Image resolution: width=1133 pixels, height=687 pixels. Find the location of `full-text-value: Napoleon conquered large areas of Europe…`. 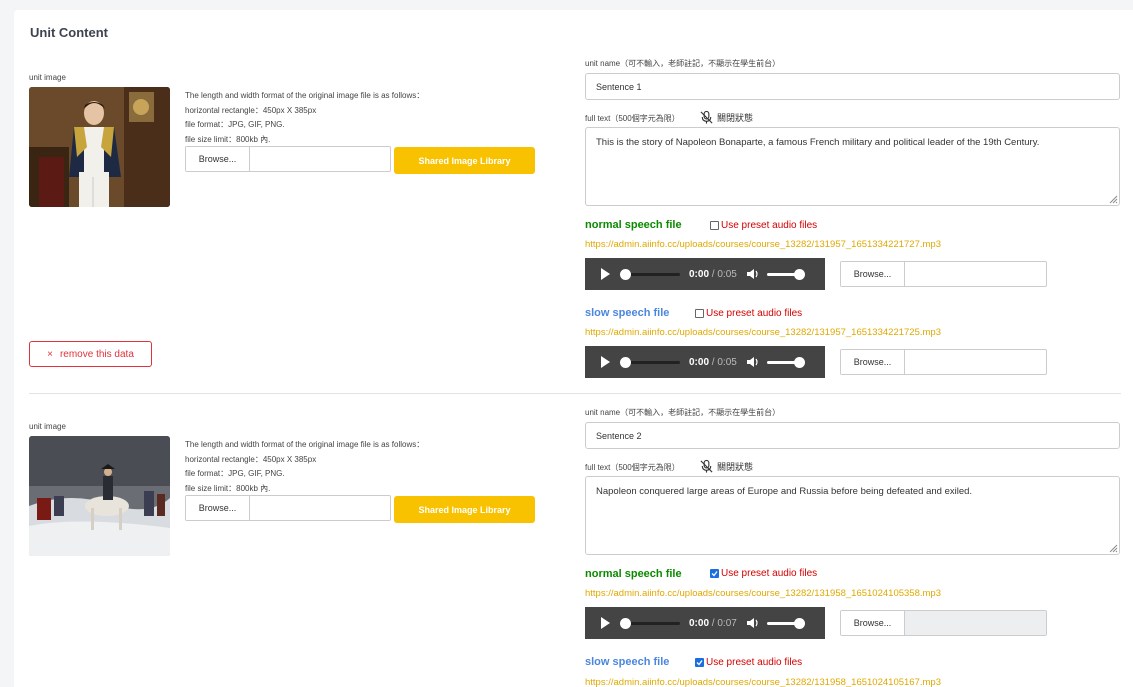

full-text-value: Napoleon conquered large areas of Europe… is located at coordinates (784, 491).